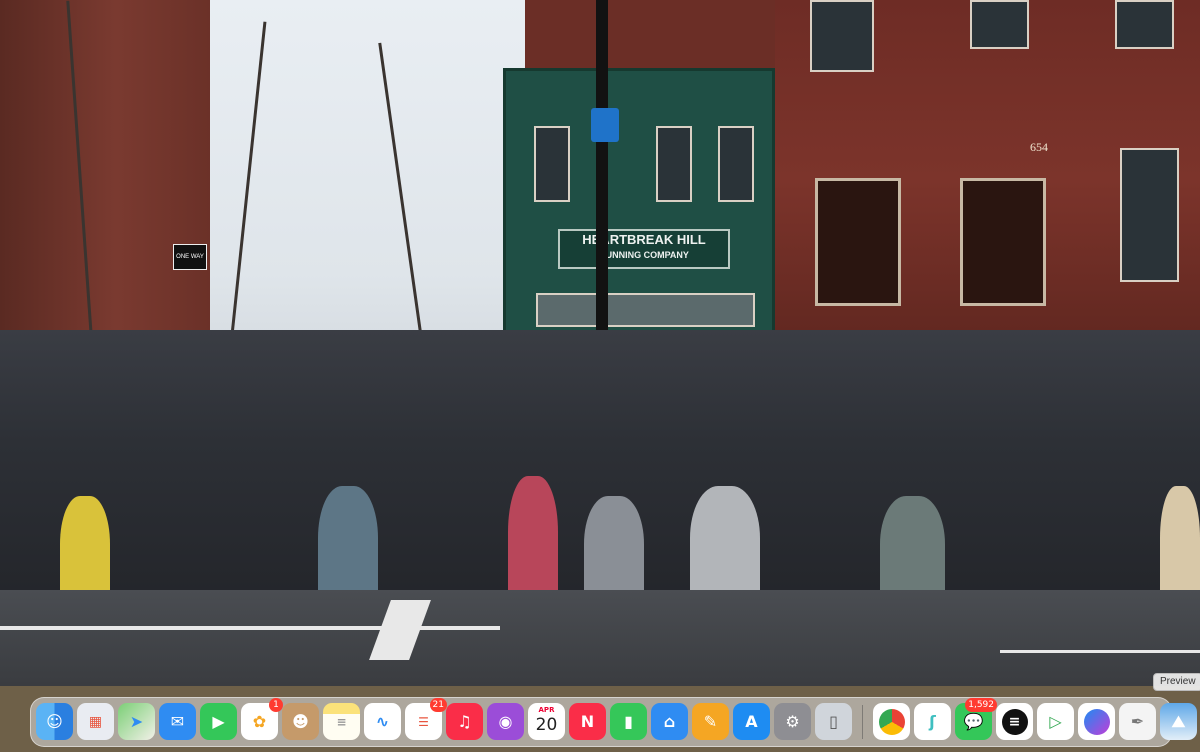 This screenshot has height=752, width=1200. I want to click on app-store-icon: A, so click(751, 721).